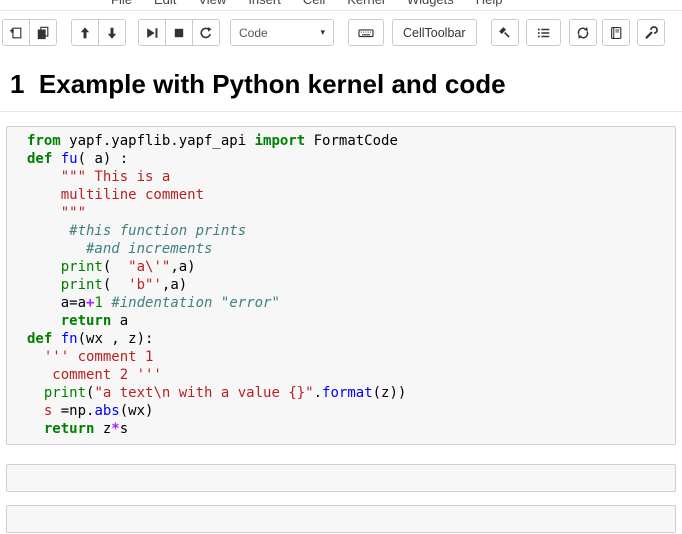  I want to click on code-prettify-button, so click(504, 32).